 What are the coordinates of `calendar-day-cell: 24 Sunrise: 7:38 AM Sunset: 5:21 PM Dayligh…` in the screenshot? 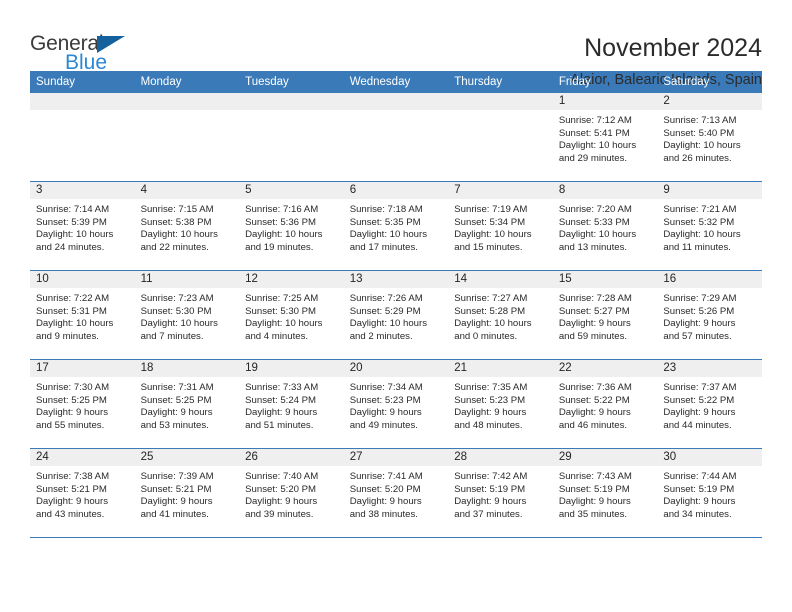 It's located at (82, 493).